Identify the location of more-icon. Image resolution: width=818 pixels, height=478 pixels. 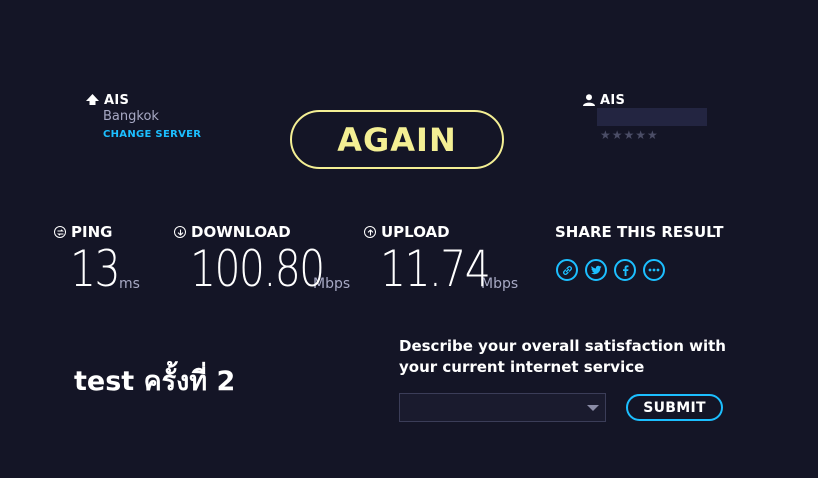
(654, 270).